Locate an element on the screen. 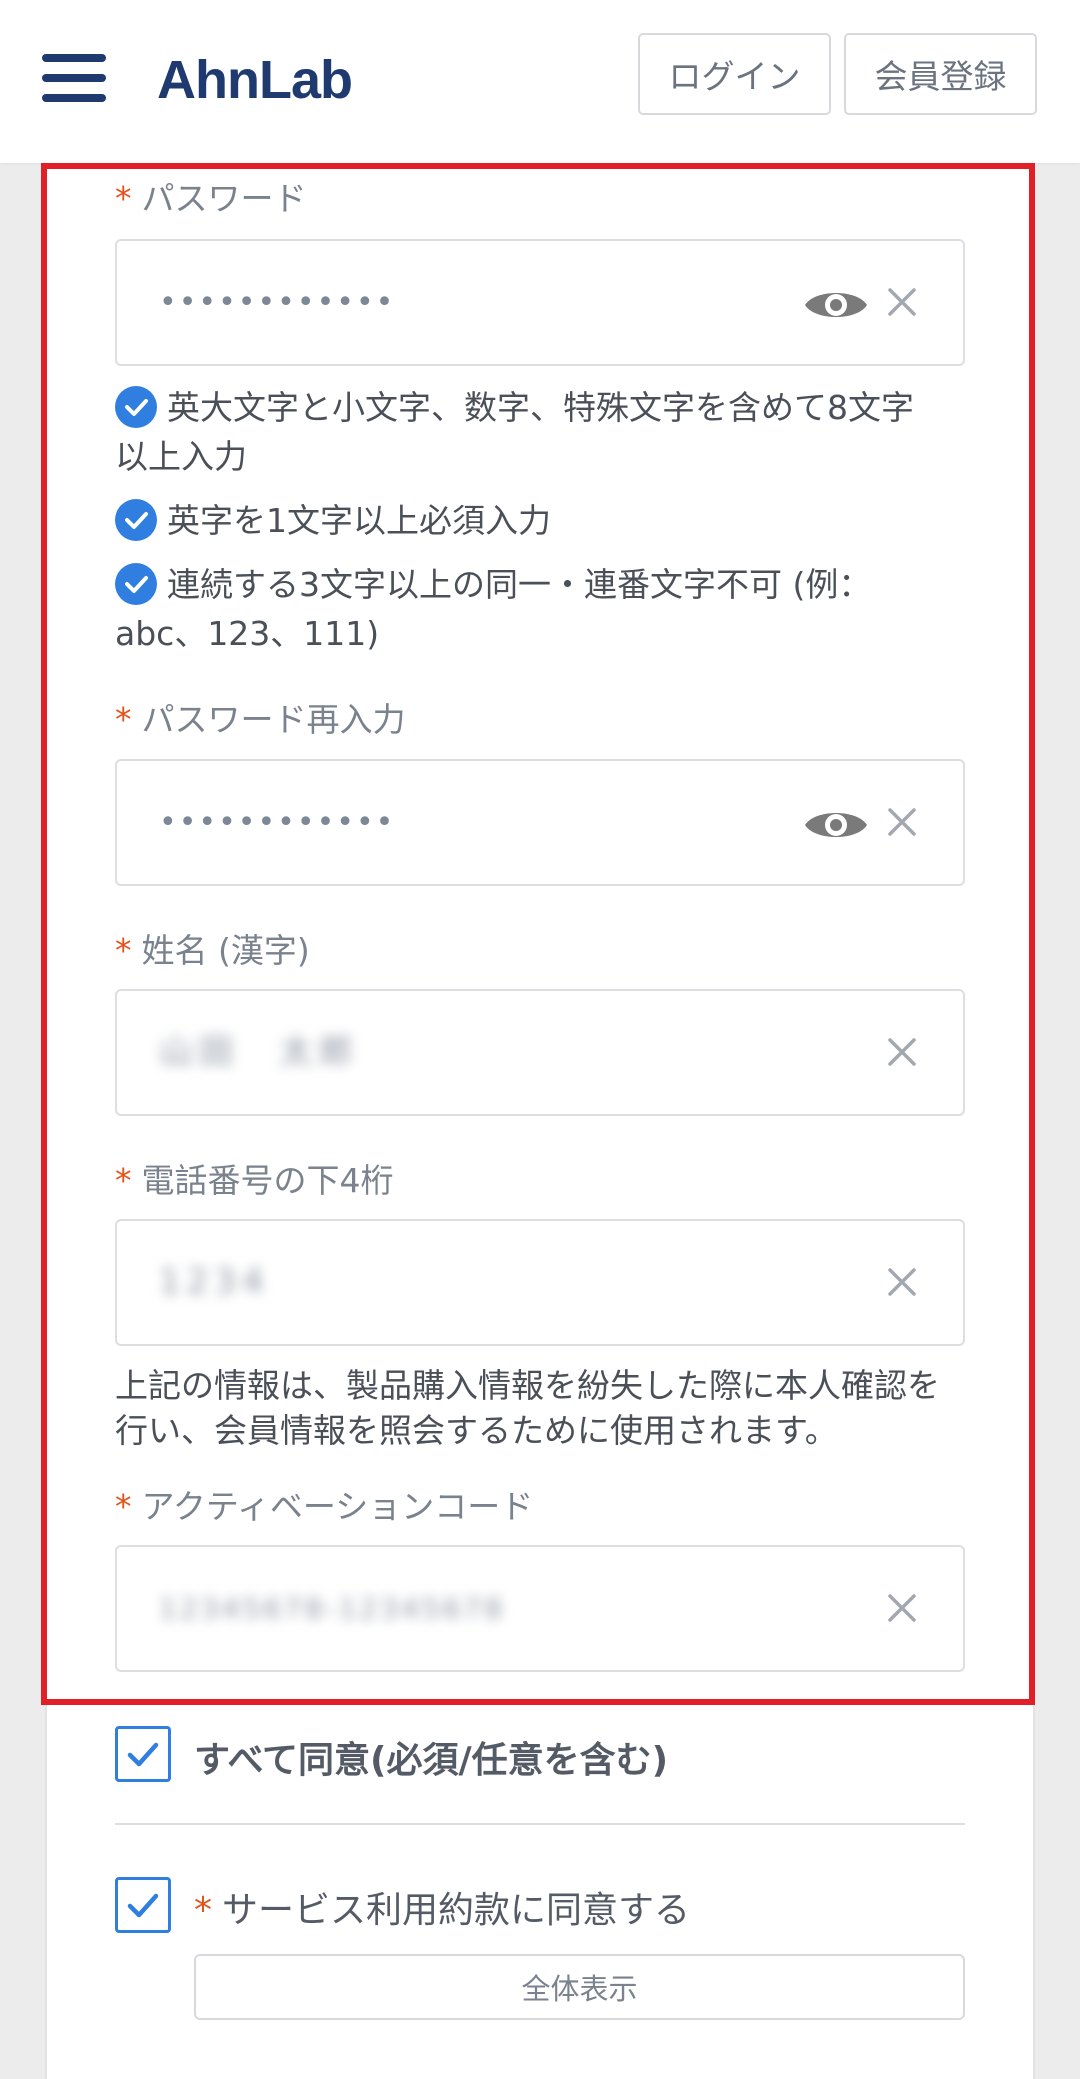 The height and width of the screenshot is (2079, 1080). phone-label: * 電話番号の下4桁 is located at coordinates (254, 1180).